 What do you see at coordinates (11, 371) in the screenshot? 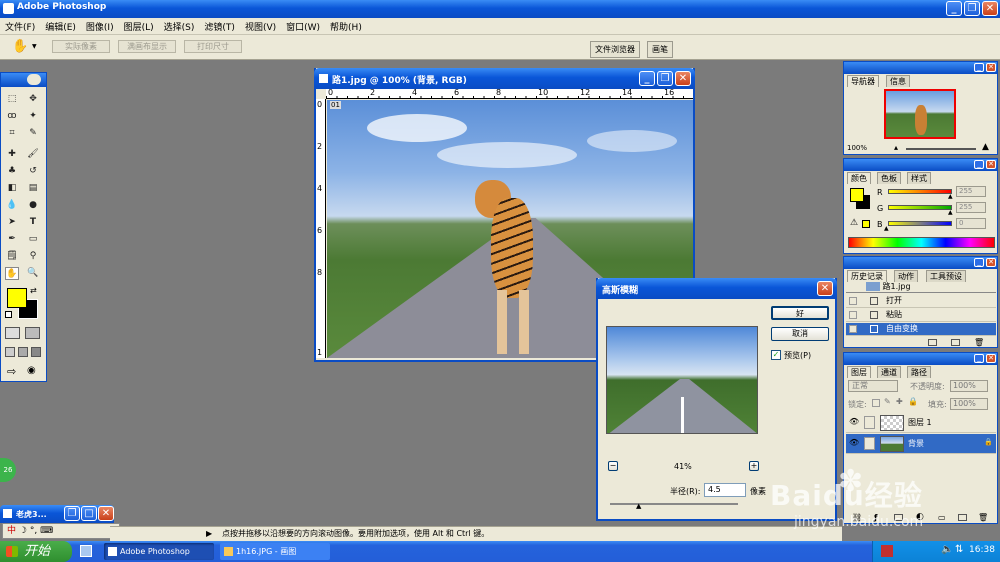
I see `jump-to-imageready-icon: ⇨` at bounding box center [11, 371].